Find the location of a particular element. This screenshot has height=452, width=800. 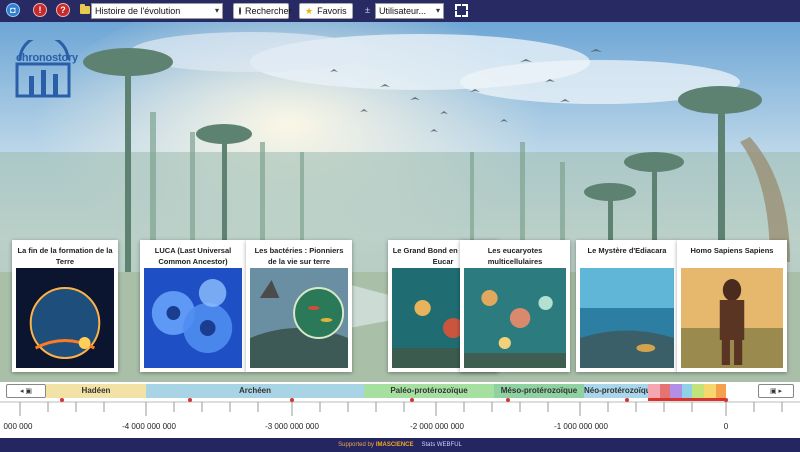

bacteria-image is located at coordinates (299, 318).